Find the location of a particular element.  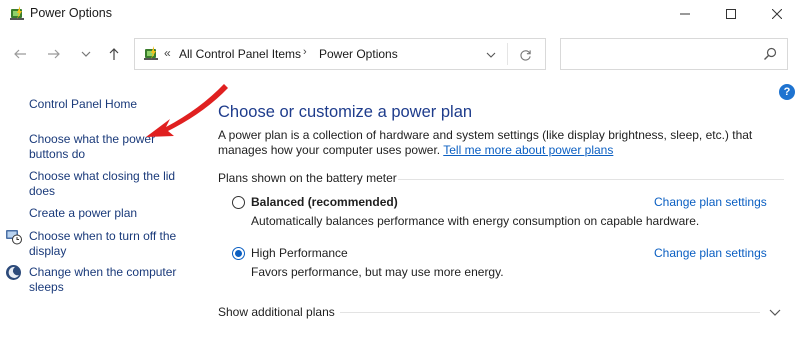

help-icon: ? is located at coordinates (787, 92).